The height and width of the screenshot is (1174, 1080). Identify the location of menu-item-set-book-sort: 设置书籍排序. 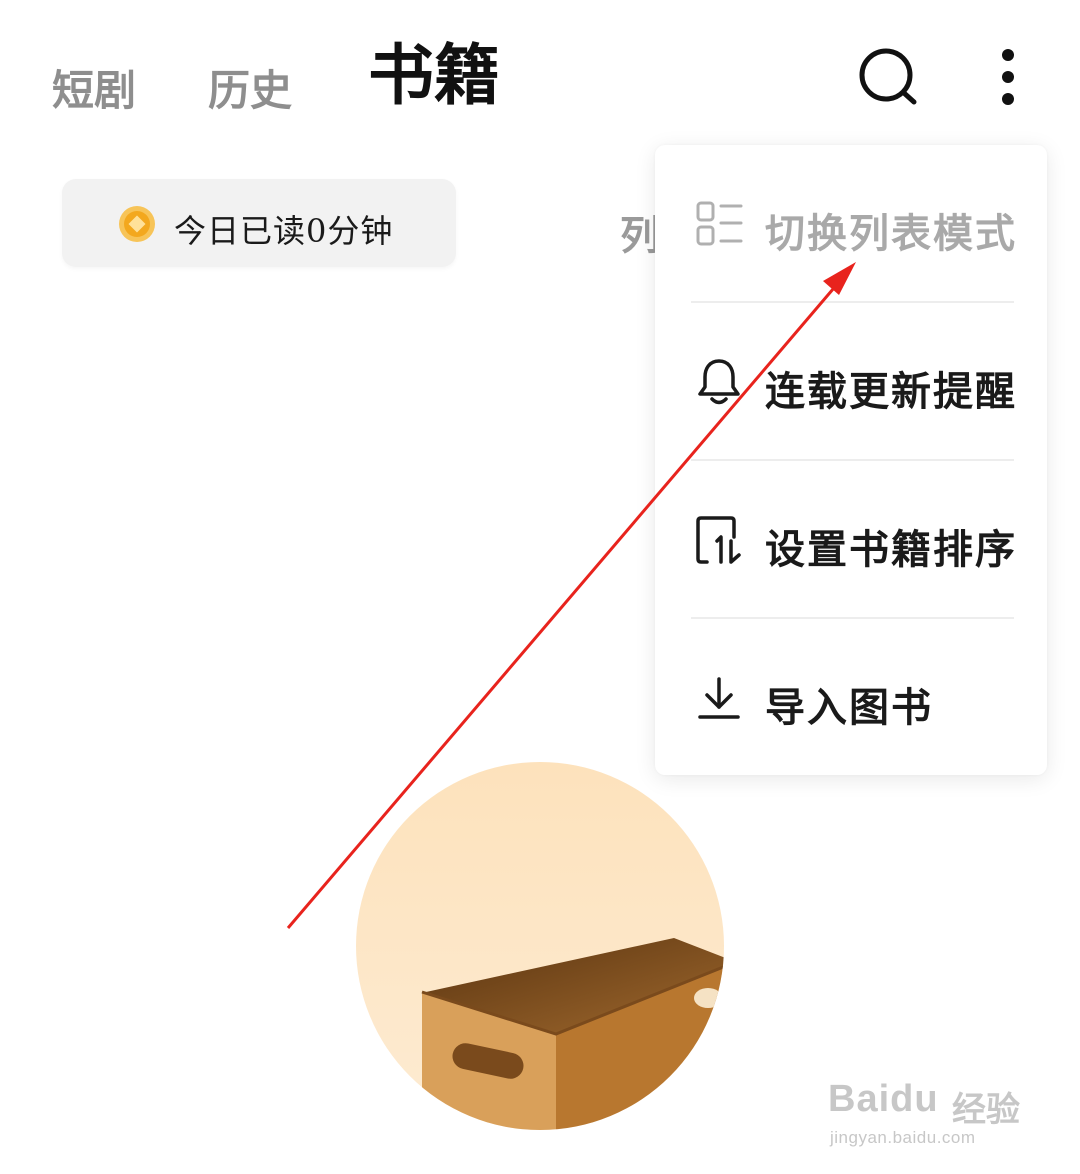
(853, 540).